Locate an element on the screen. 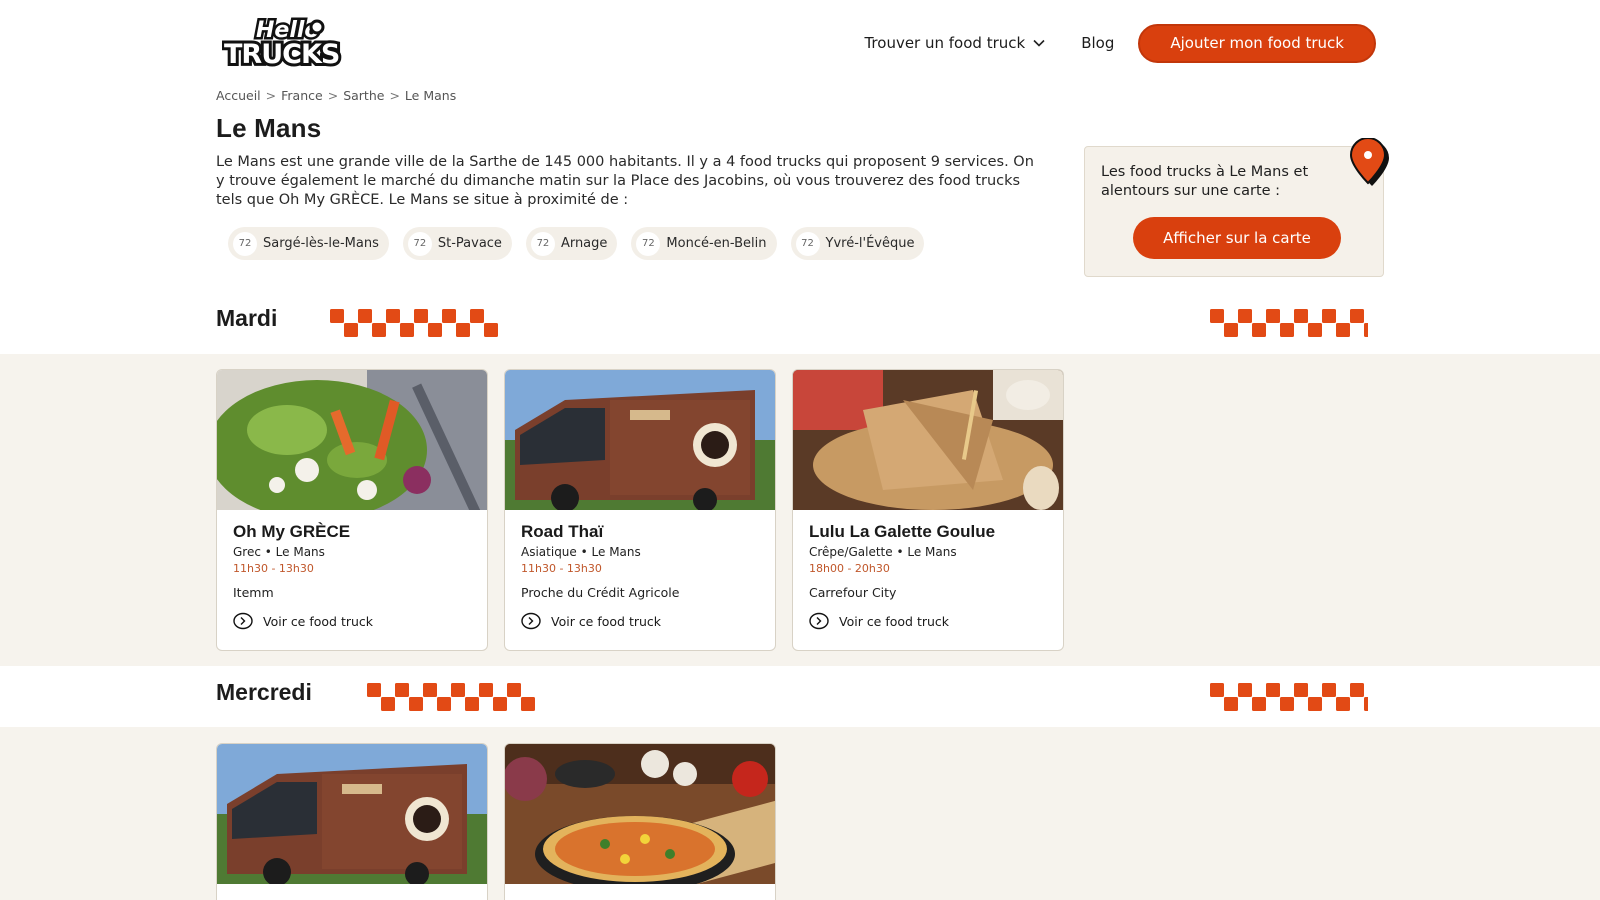 The width and height of the screenshot is (1600, 900). nearby-city-chip: 72 St-Pavace is located at coordinates (457, 243).